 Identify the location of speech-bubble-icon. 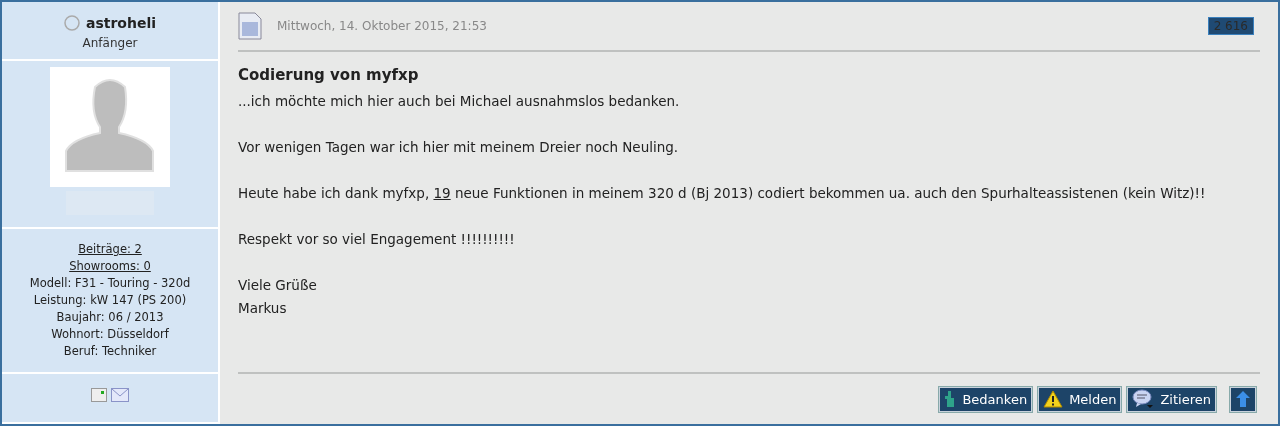
(1143, 399).